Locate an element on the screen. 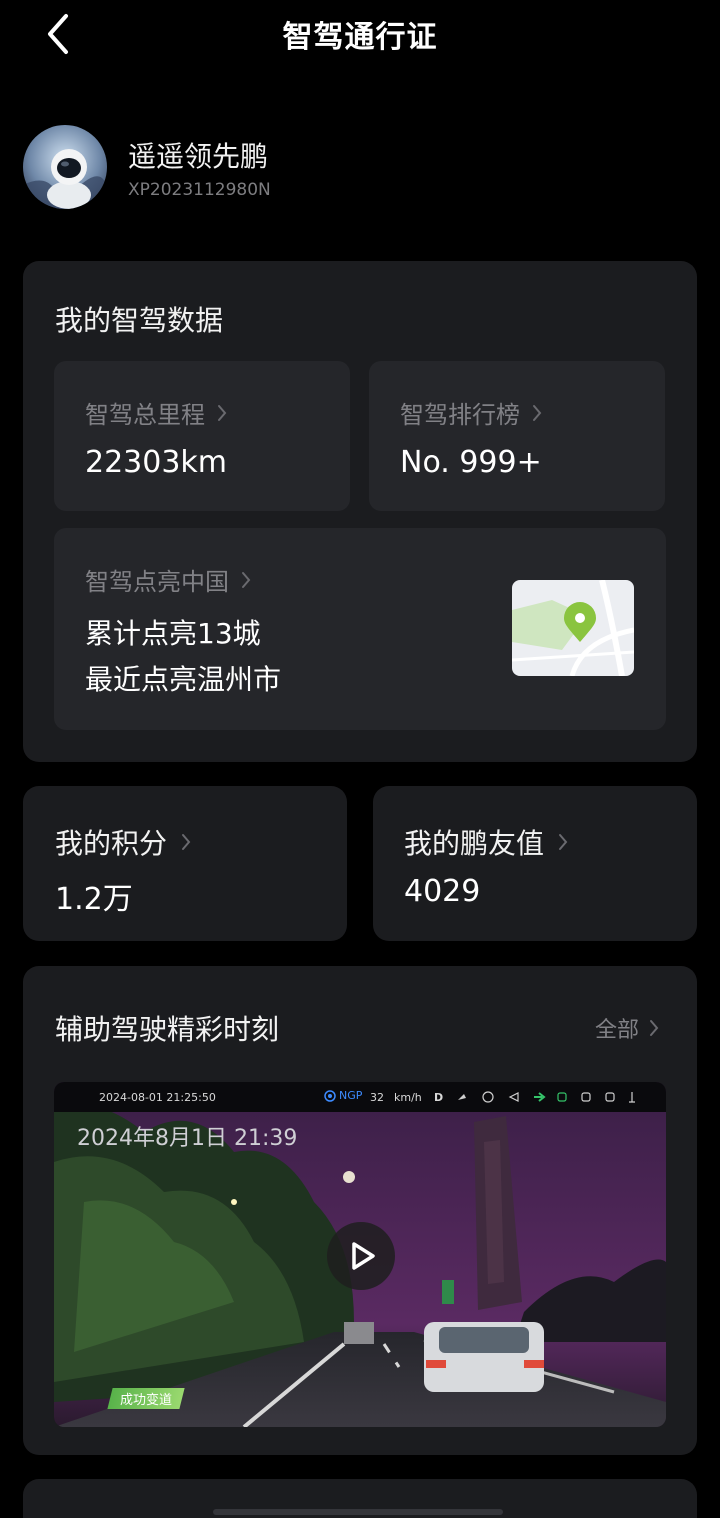 This screenshot has width=720, height=1518. ranking-card: 智驾排行榜 No. 999+ is located at coordinates (517, 436).